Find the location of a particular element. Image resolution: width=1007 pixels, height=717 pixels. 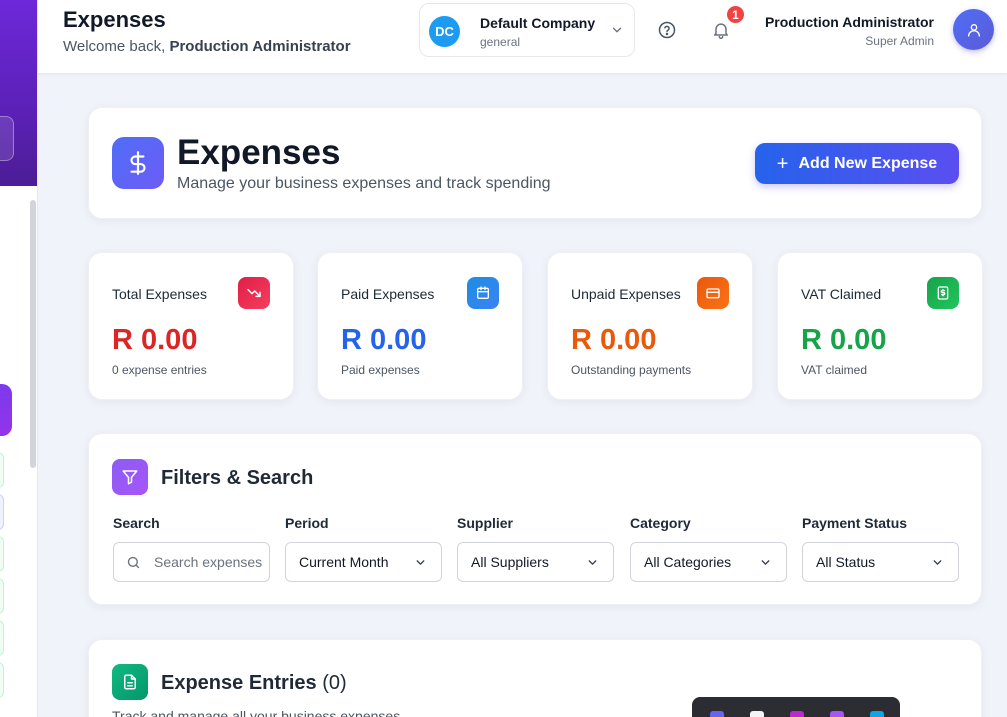

category-label: Category is located at coordinates (660, 523).